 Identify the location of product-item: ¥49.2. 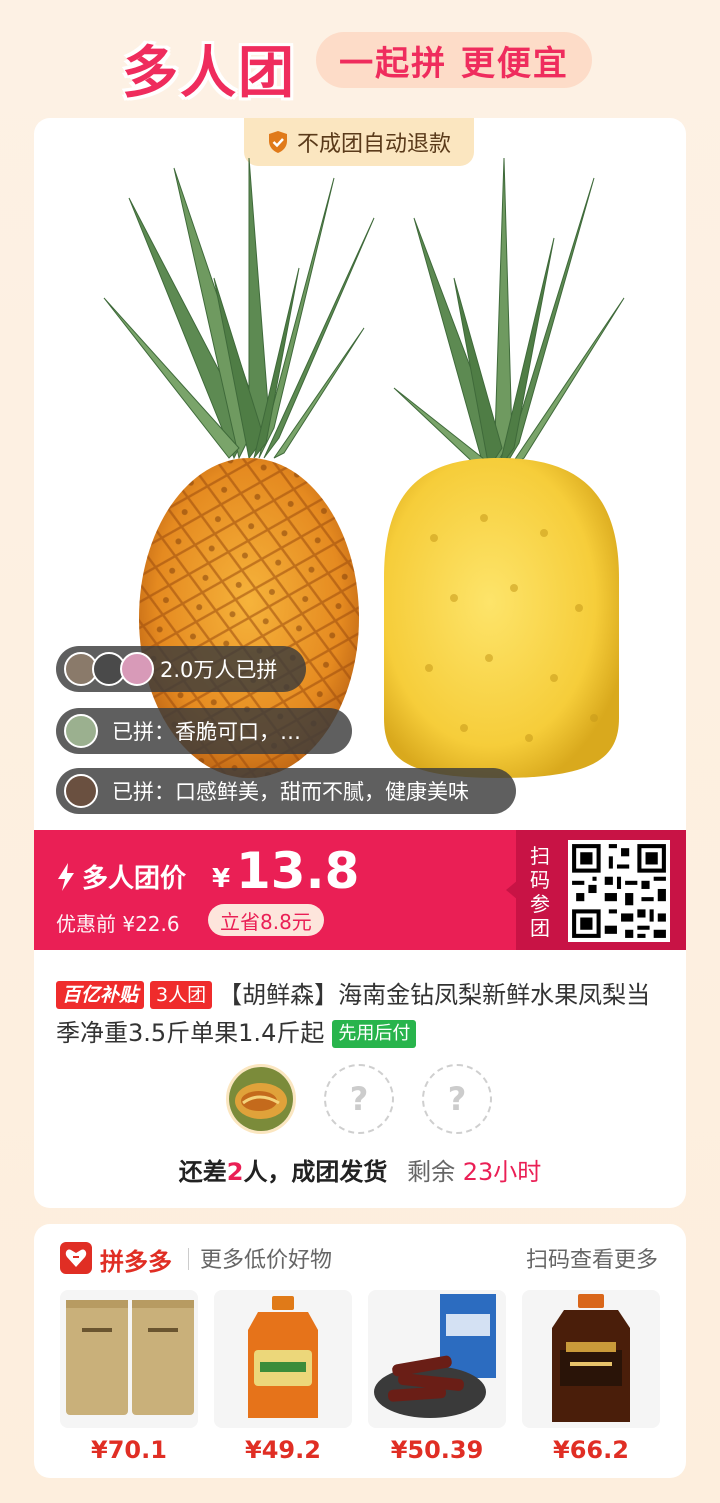
(283, 1377).